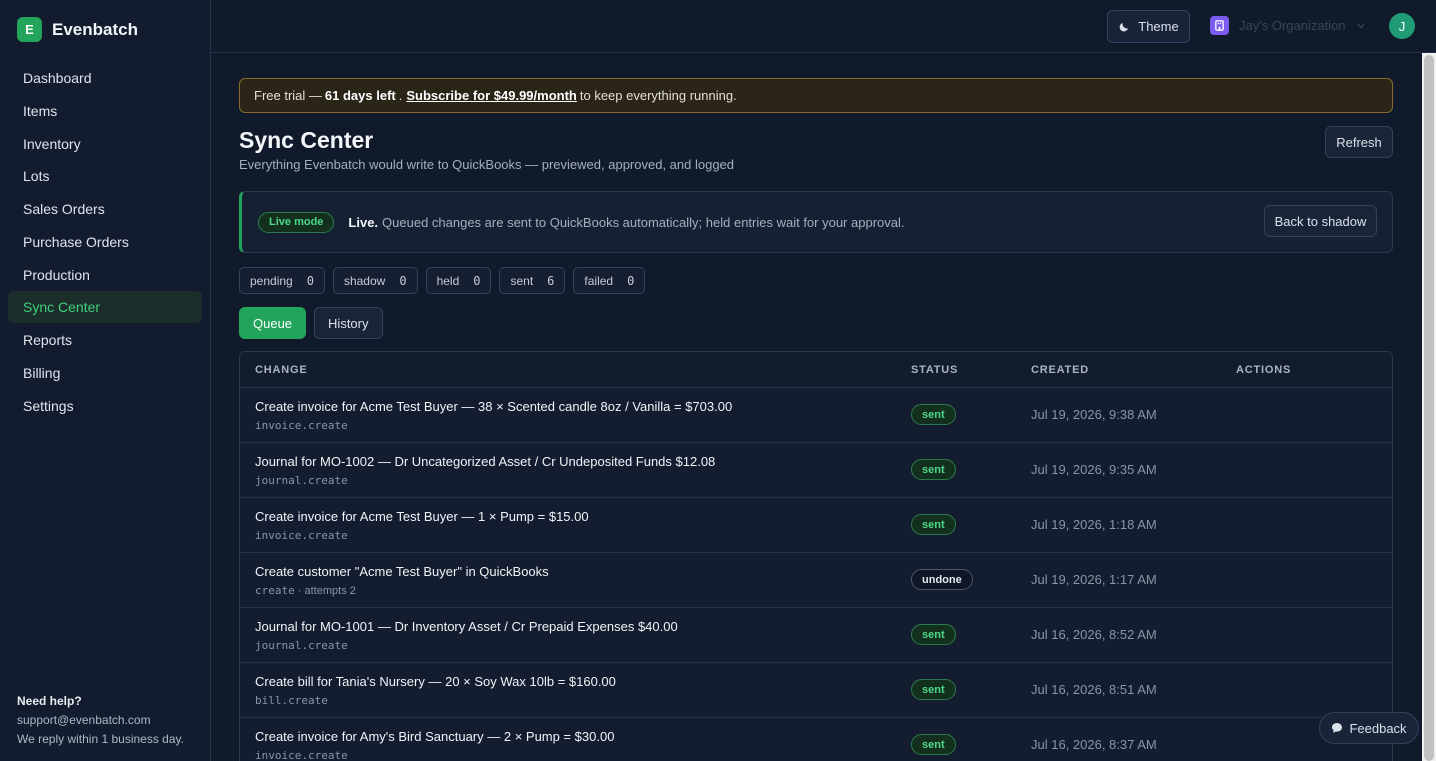 The height and width of the screenshot is (761, 1436). What do you see at coordinates (105, 111) in the screenshot?
I see `sidebar-item-items: Items` at bounding box center [105, 111].